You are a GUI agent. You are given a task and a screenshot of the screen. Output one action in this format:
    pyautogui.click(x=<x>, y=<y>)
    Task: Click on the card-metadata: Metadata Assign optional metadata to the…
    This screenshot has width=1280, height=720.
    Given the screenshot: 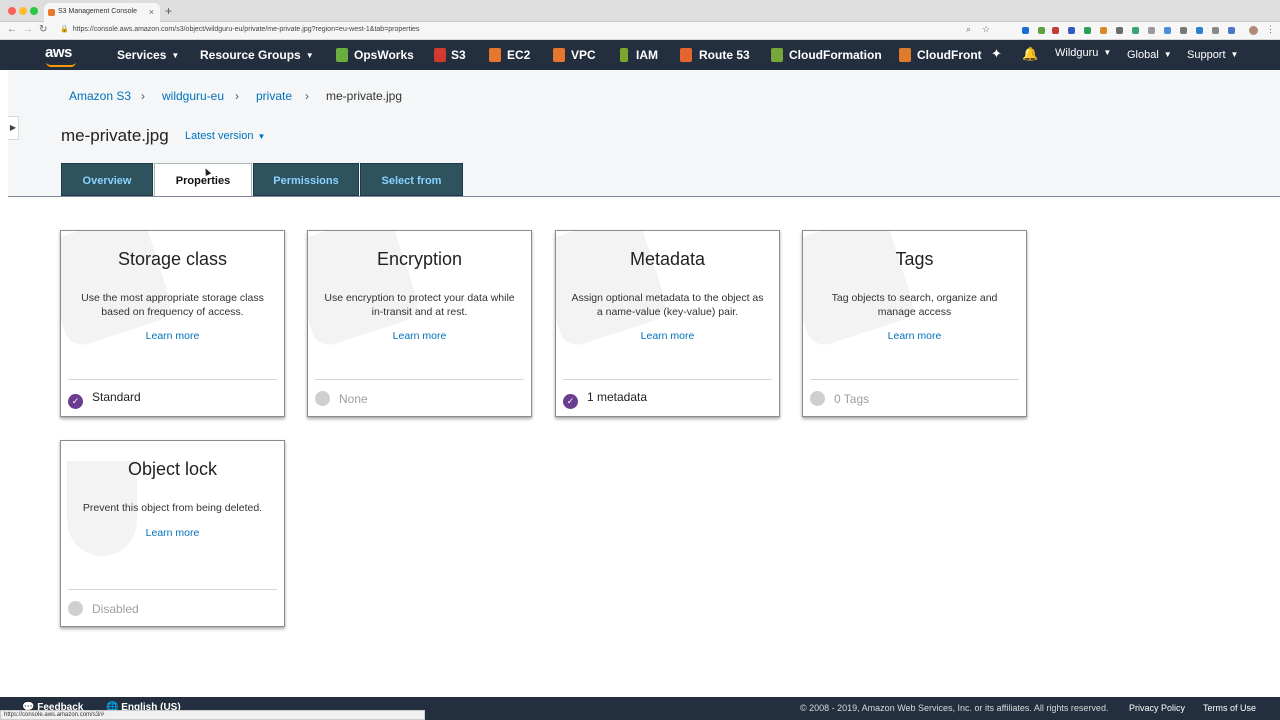 What is the action you would take?
    pyautogui.click(x=667, y=323)
    